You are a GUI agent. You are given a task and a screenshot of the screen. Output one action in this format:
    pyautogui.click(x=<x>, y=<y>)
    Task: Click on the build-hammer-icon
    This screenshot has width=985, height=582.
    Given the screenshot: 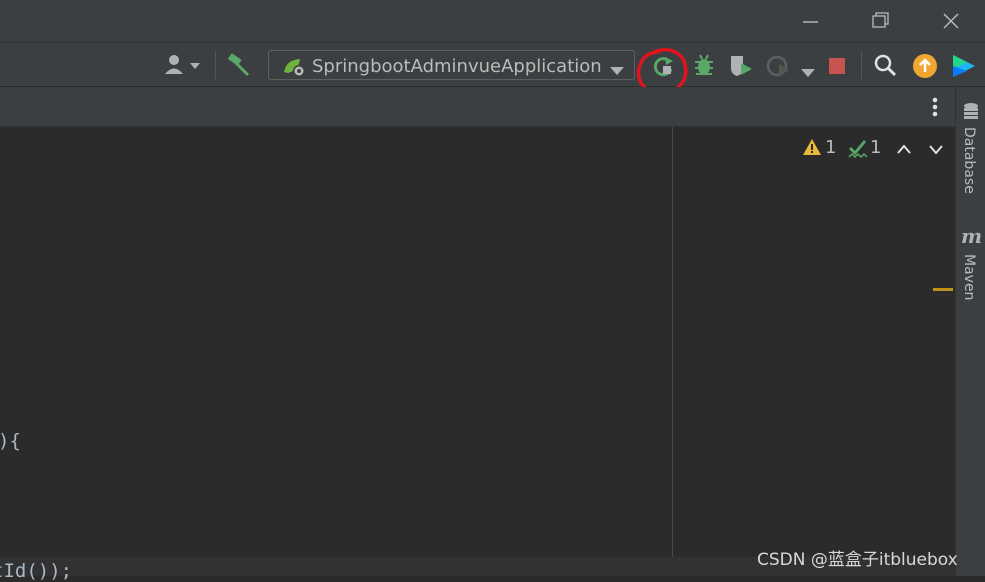 What is the action you would take?
    pyautogui.click(x=239, y=67)
    